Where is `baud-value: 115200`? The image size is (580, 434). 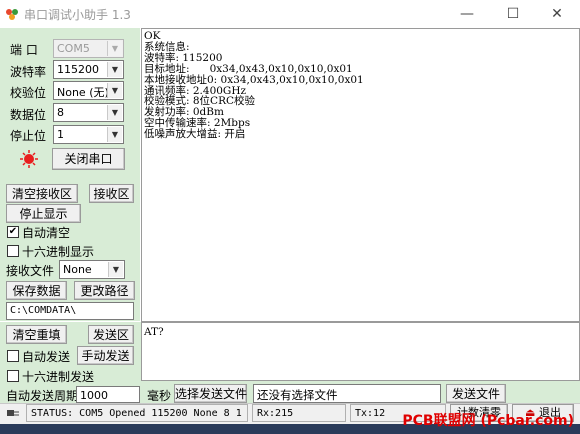 baud-value: 115200 is located at coordinates (78, 69).